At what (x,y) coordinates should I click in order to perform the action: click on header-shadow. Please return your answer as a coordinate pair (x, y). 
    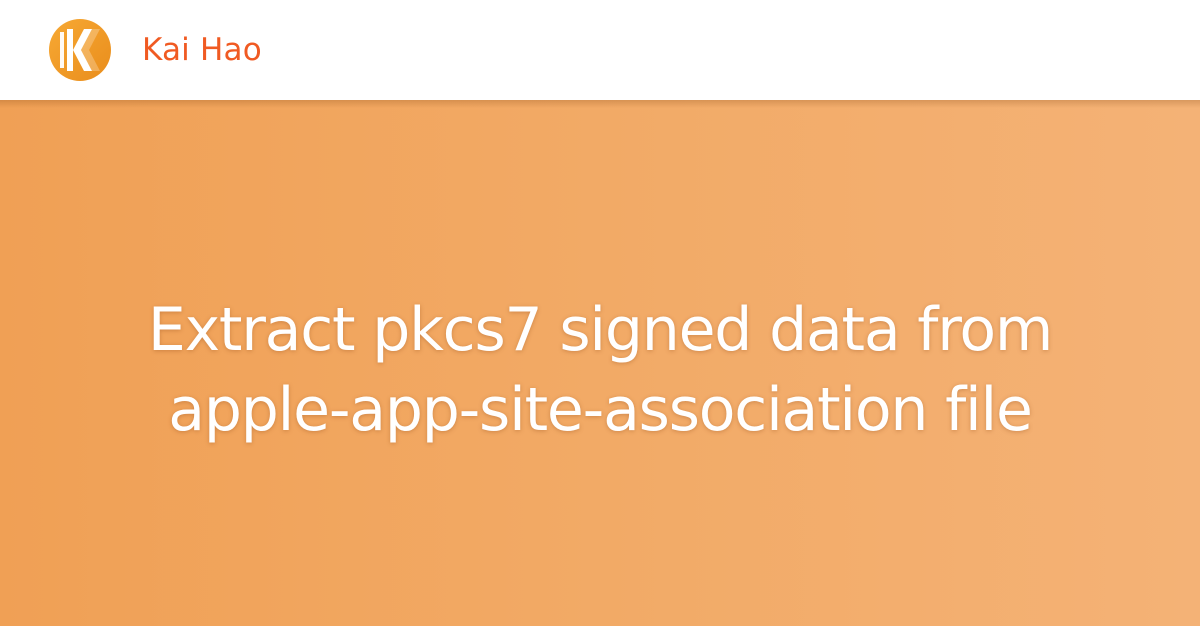
    Looking at the image, I should click on (600, 104).